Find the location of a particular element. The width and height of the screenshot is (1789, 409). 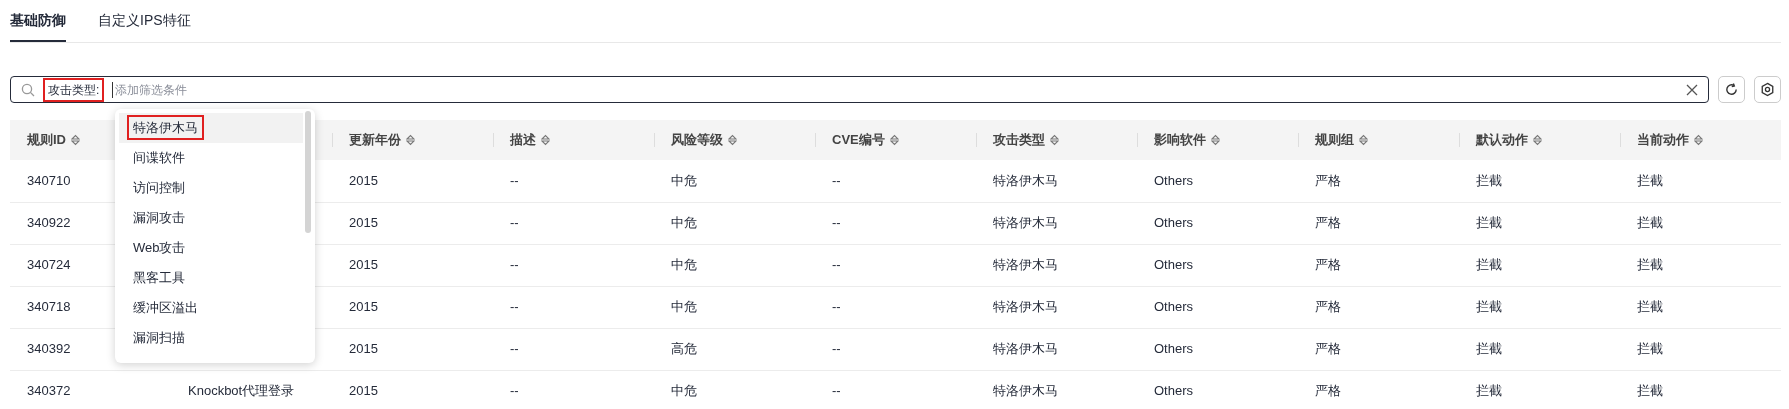

search-icon is located at coordinates (28, 89).